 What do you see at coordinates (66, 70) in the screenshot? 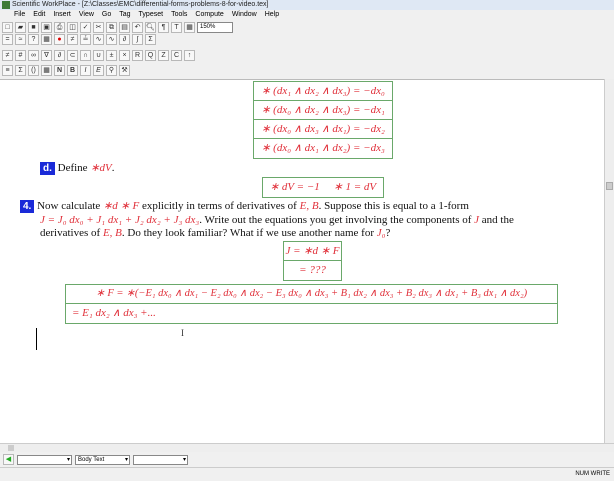
I see `format-toolbar: ≡ Σ() ▦ N B I E ⚲ ⚒` at bounding box center [66, 70].